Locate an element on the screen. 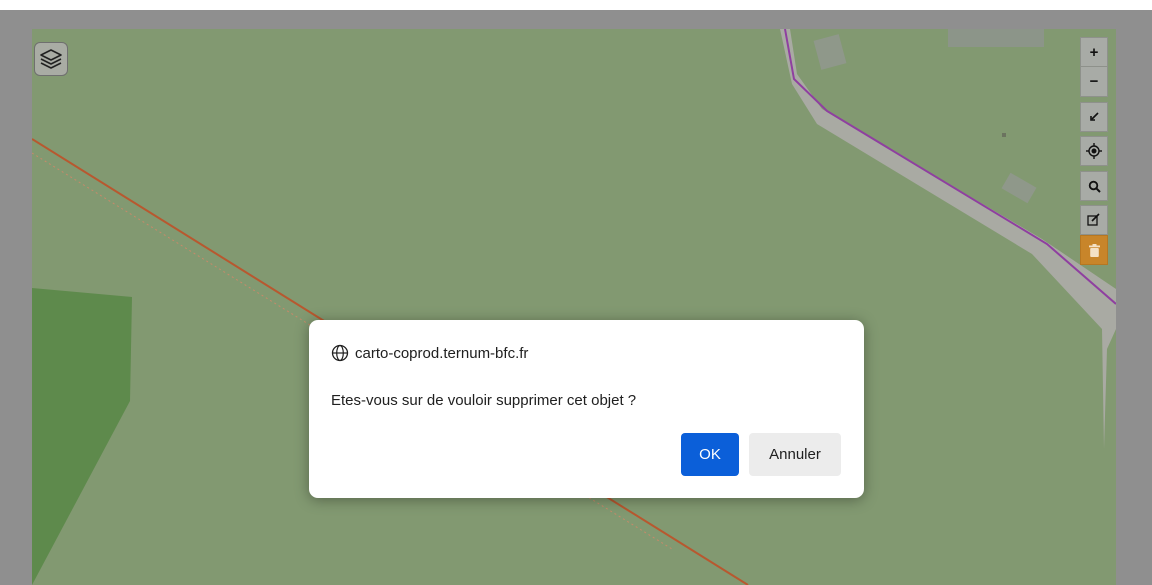 This screenshot has height=585, width=1152. search-icon is located at coordinates (1094, 186).